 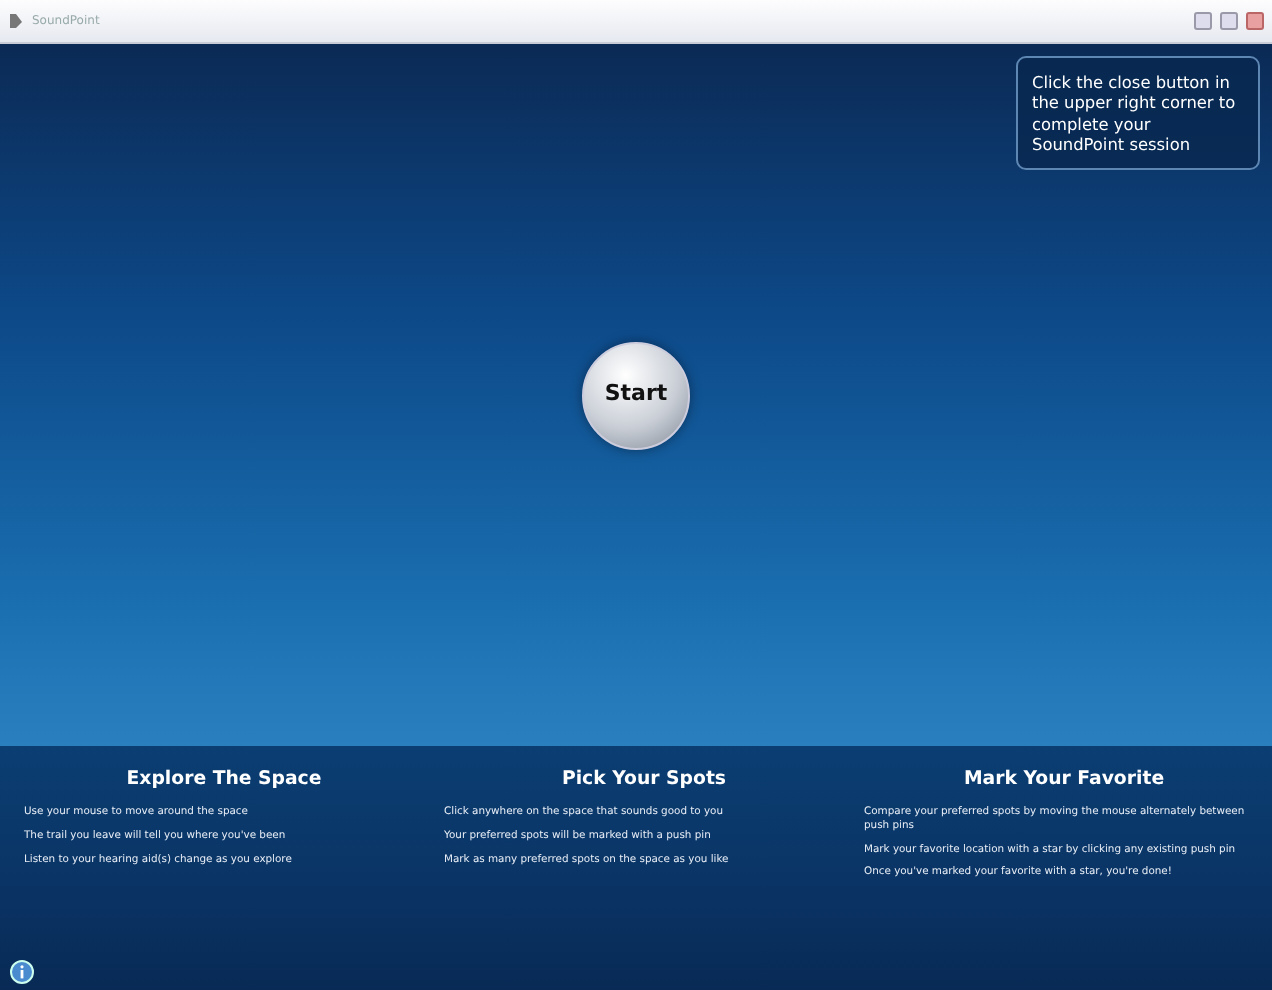 I want to click on section-heading: Explore The Space, so click(x=224, y=780).